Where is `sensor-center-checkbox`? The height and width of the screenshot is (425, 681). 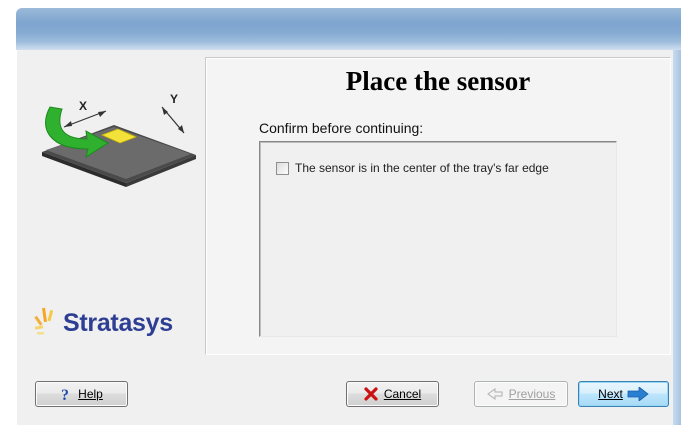
sensor-center-checkbox is located at coordinates (282, 168).